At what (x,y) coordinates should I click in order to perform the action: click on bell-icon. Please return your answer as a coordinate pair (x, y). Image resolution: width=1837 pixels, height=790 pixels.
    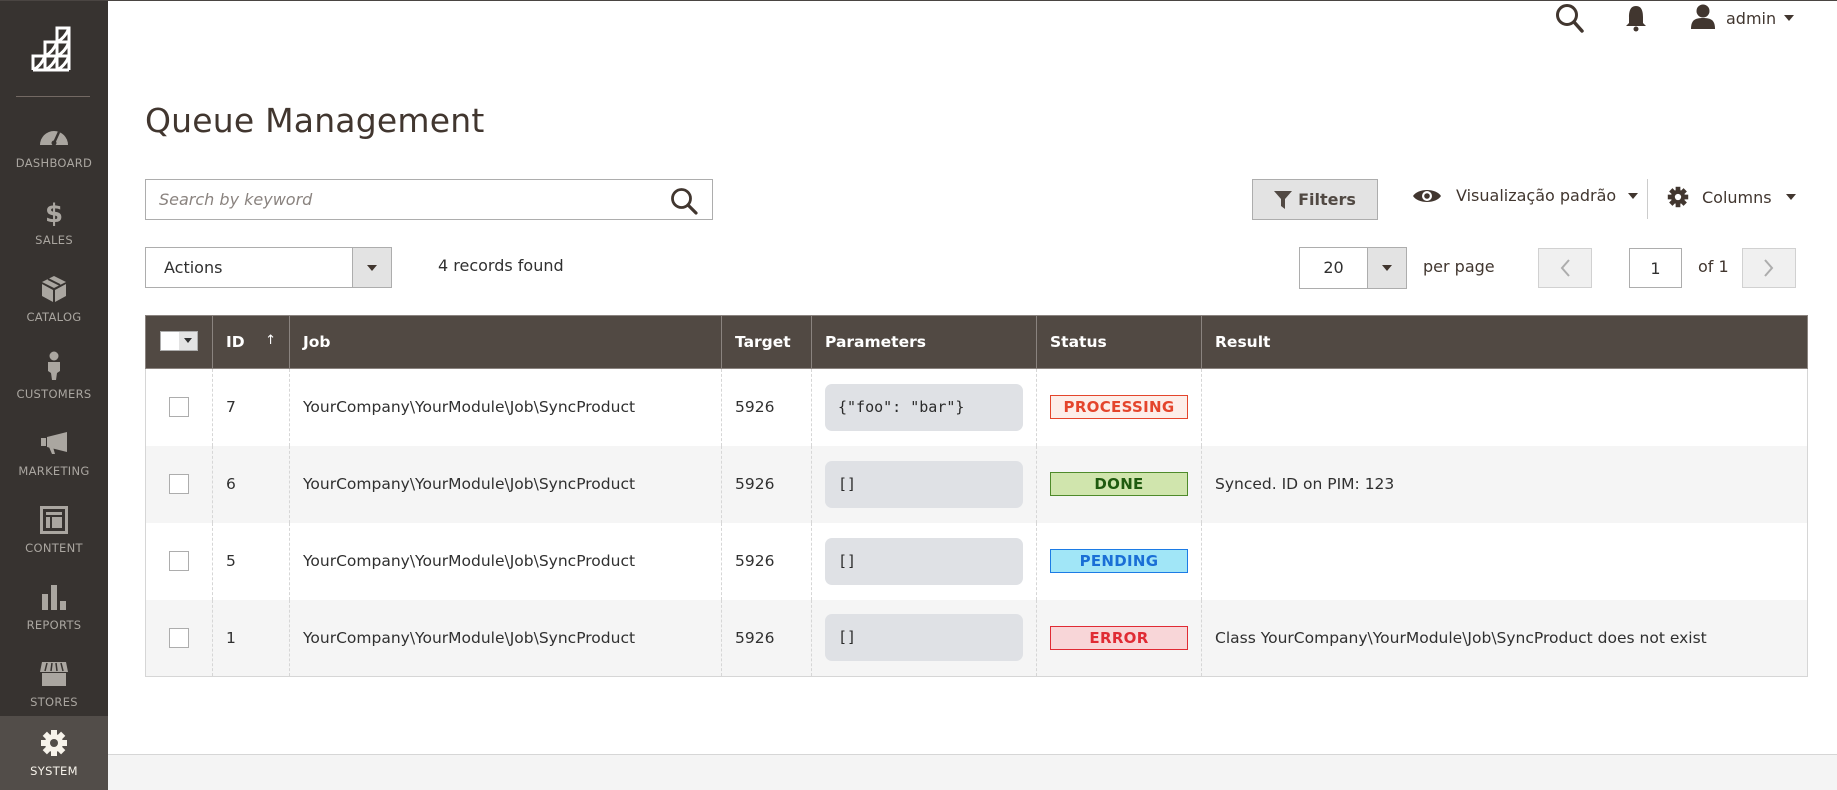
    Looking at the image, I should click on (1636, 20).